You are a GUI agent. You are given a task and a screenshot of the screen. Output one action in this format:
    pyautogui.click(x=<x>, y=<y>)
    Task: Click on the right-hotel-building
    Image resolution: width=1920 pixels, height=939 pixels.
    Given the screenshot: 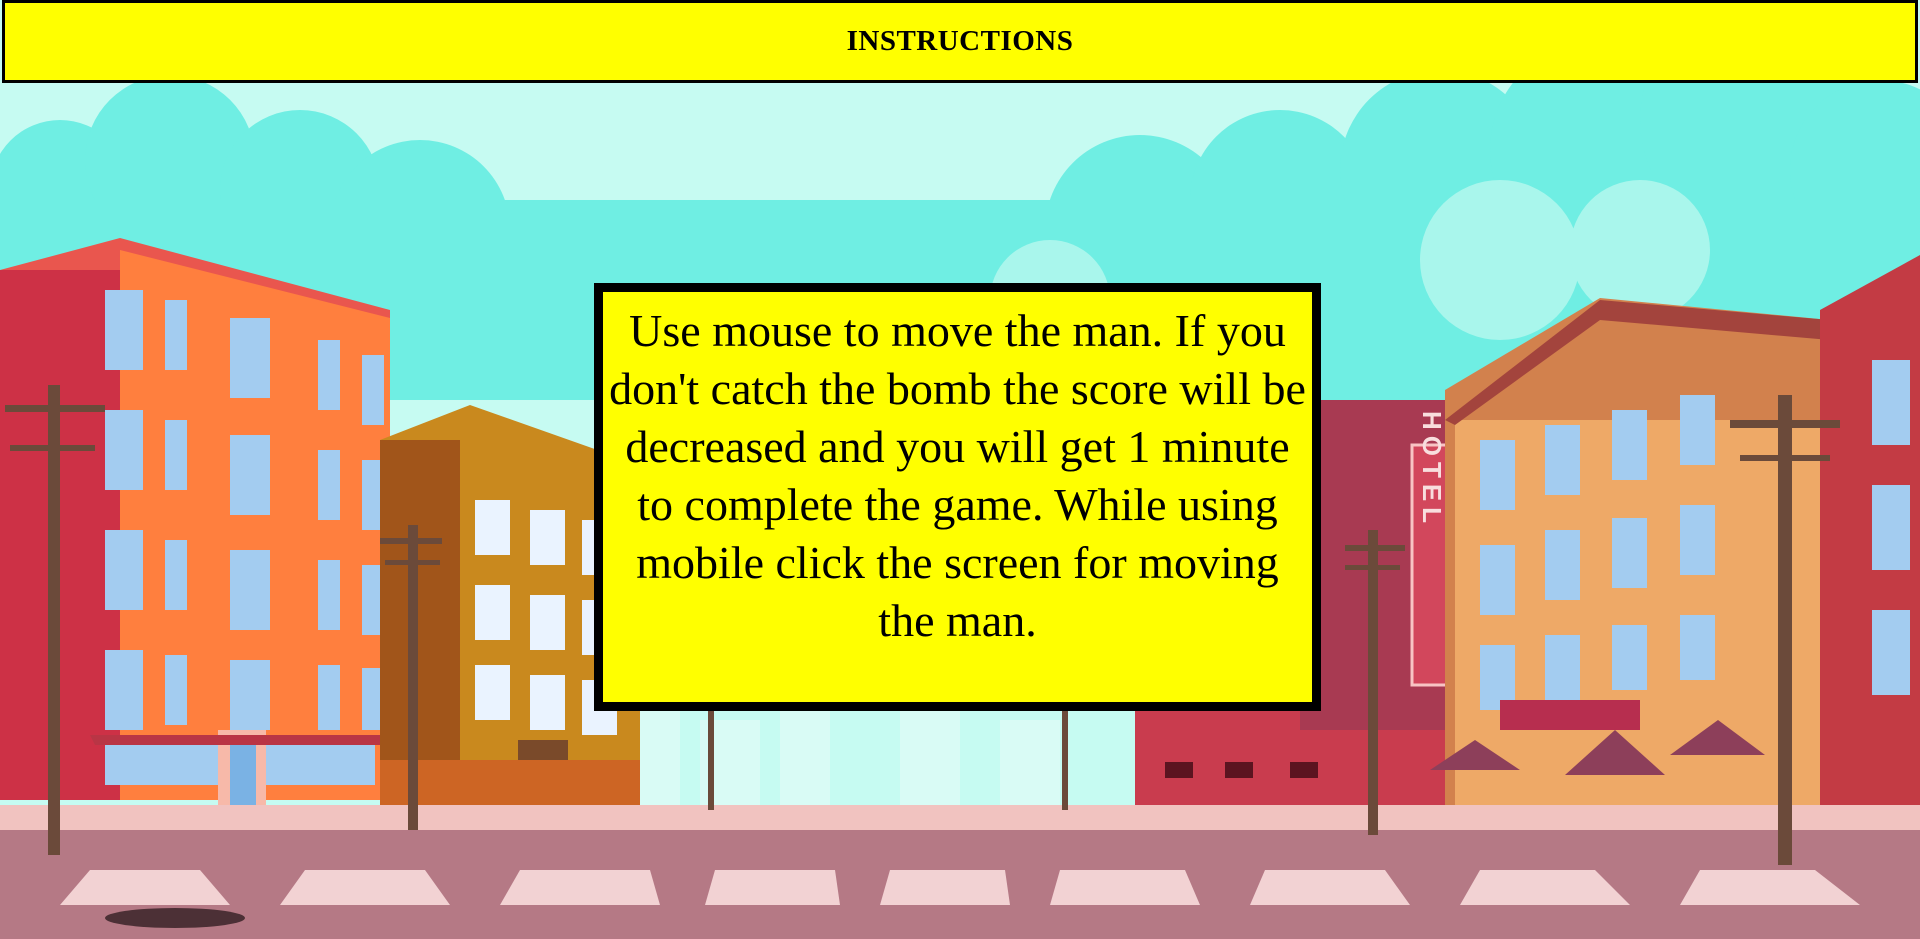 What is the action you would take?
    pyautogui.click(x=1637, y=551)
    